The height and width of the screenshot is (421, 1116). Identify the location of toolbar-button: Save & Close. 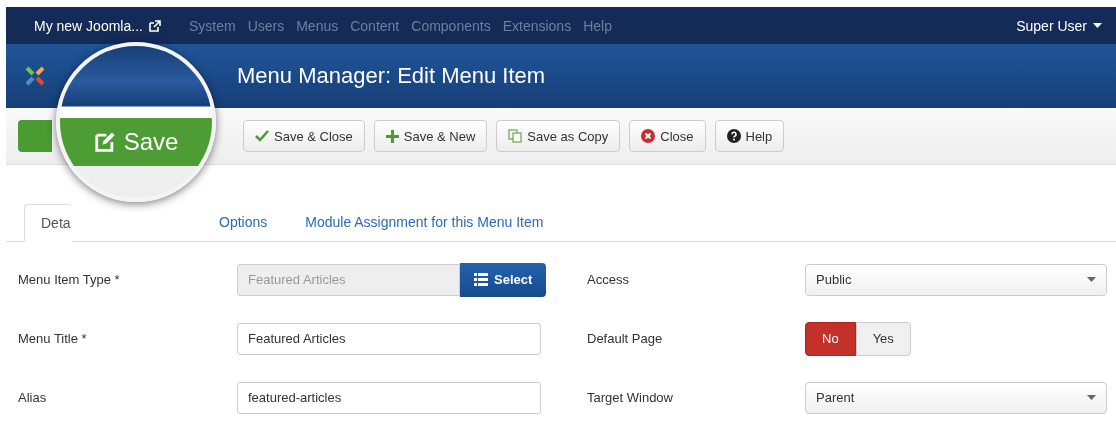
(304, 136).